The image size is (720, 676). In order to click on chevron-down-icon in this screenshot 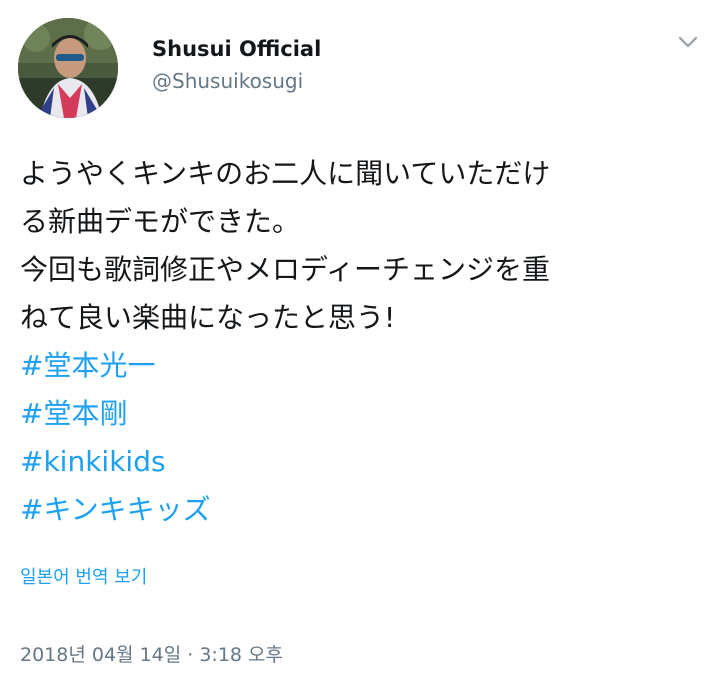, I will do `click(688, 42)`.